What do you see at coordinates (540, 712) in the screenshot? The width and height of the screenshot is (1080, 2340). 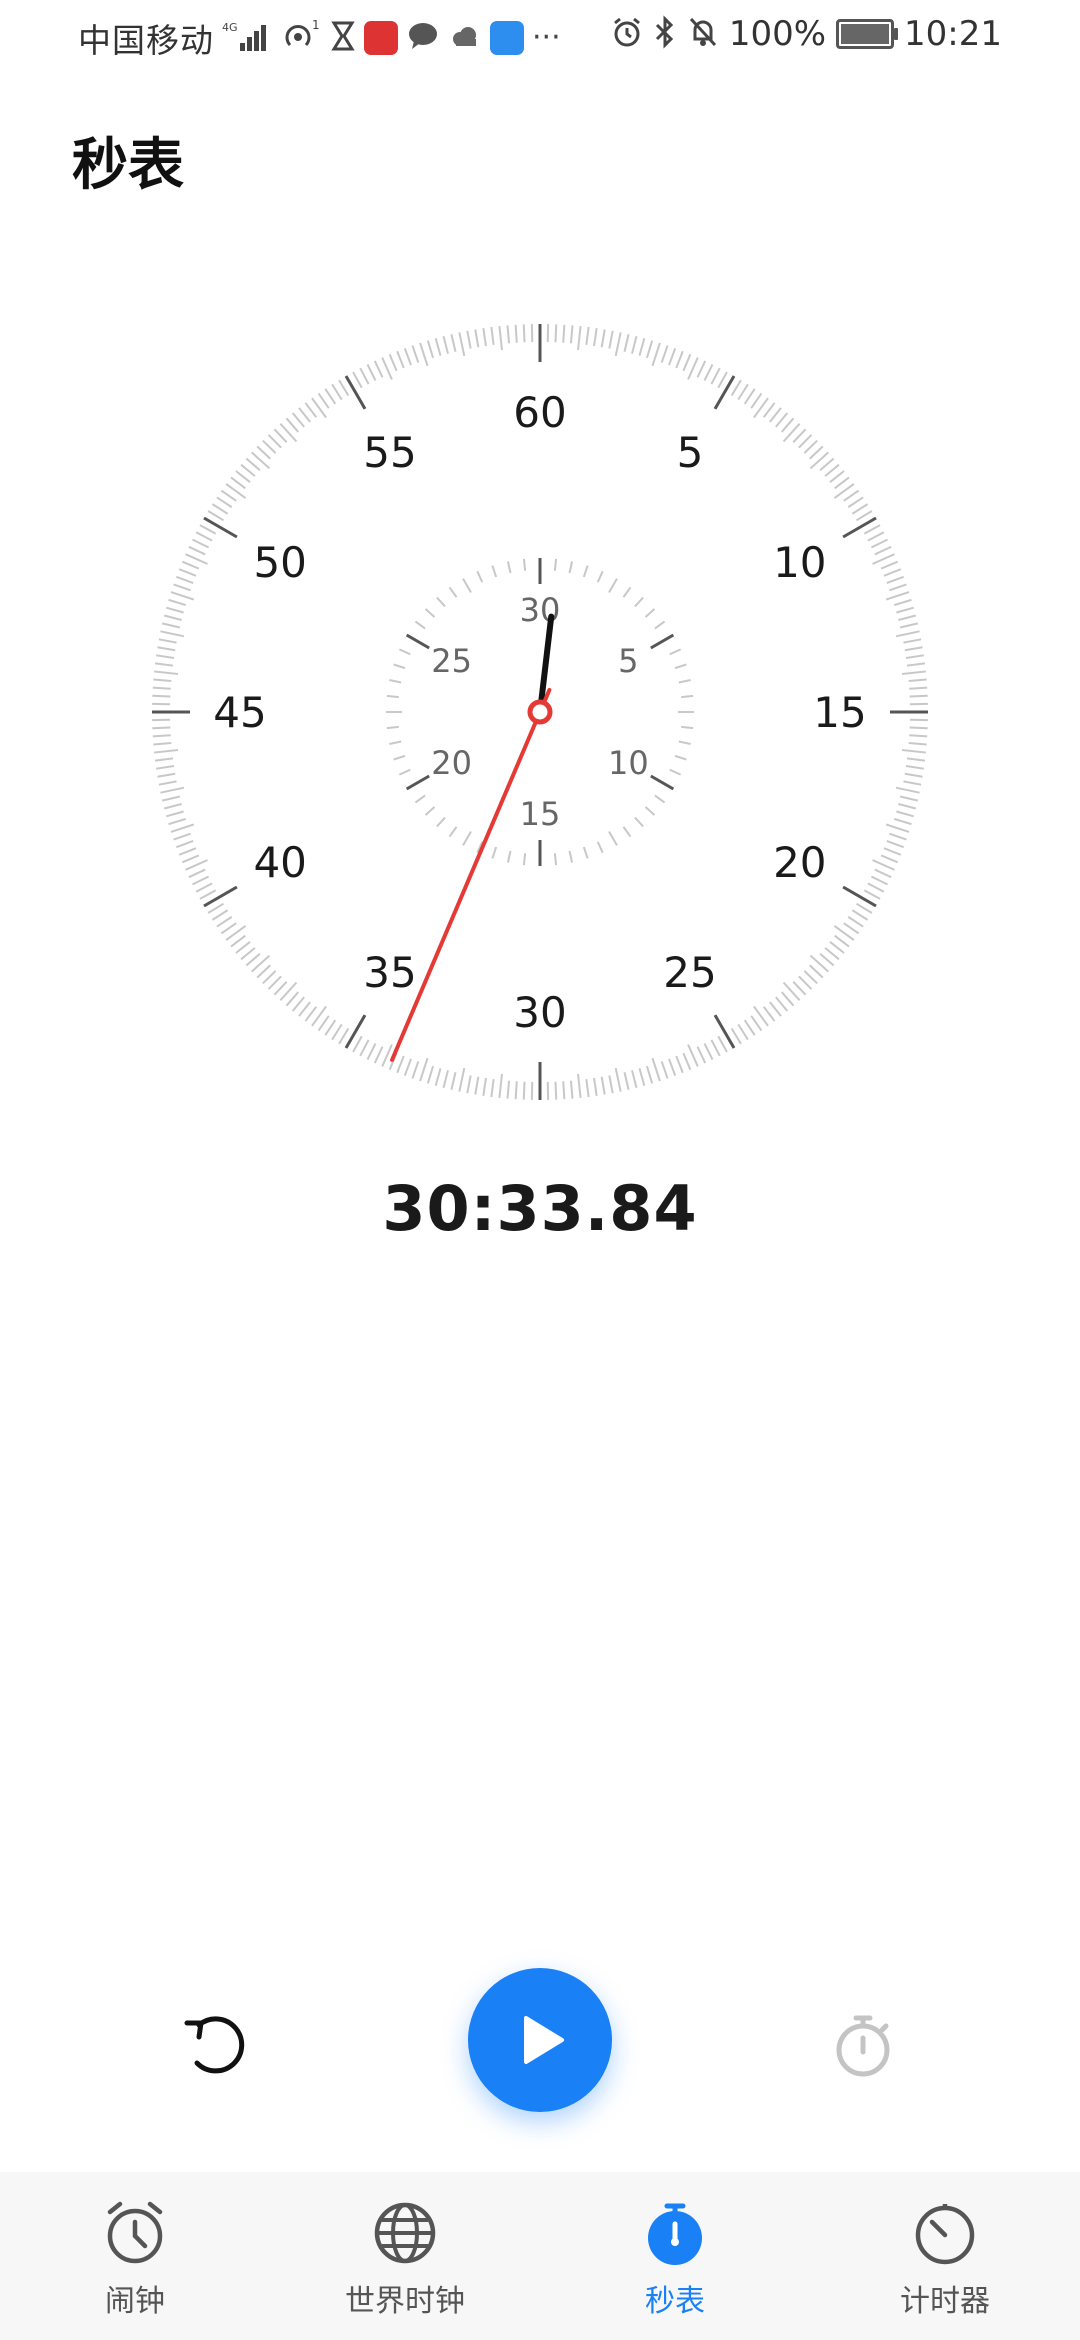 I see `hand-pivot` at bounding box center [540, 712].